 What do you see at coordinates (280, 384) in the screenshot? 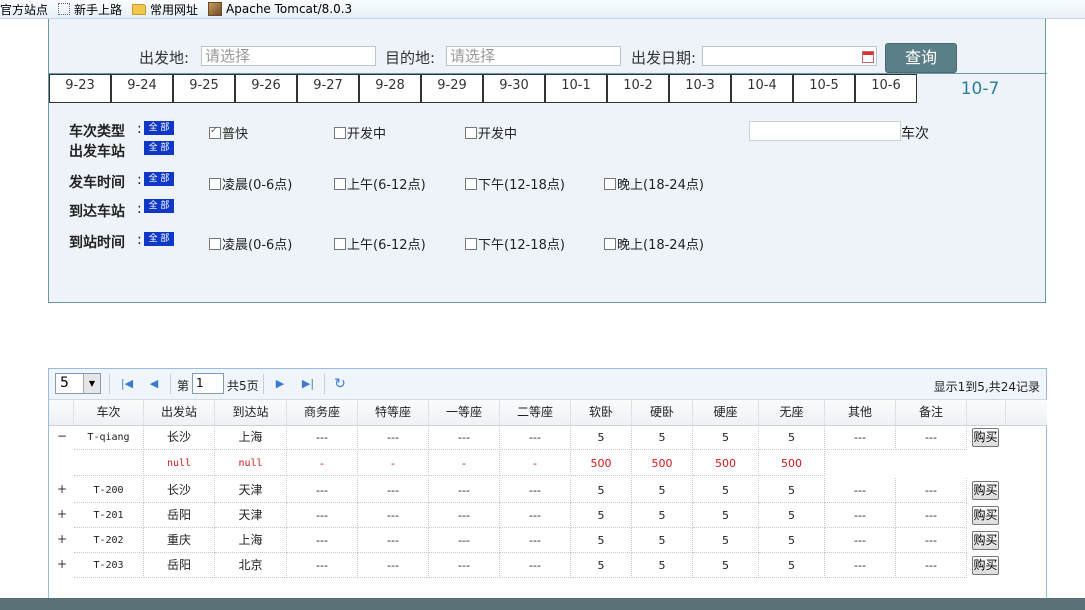
I see `next-page-icon: ▶` at bounding box center [280, 384].